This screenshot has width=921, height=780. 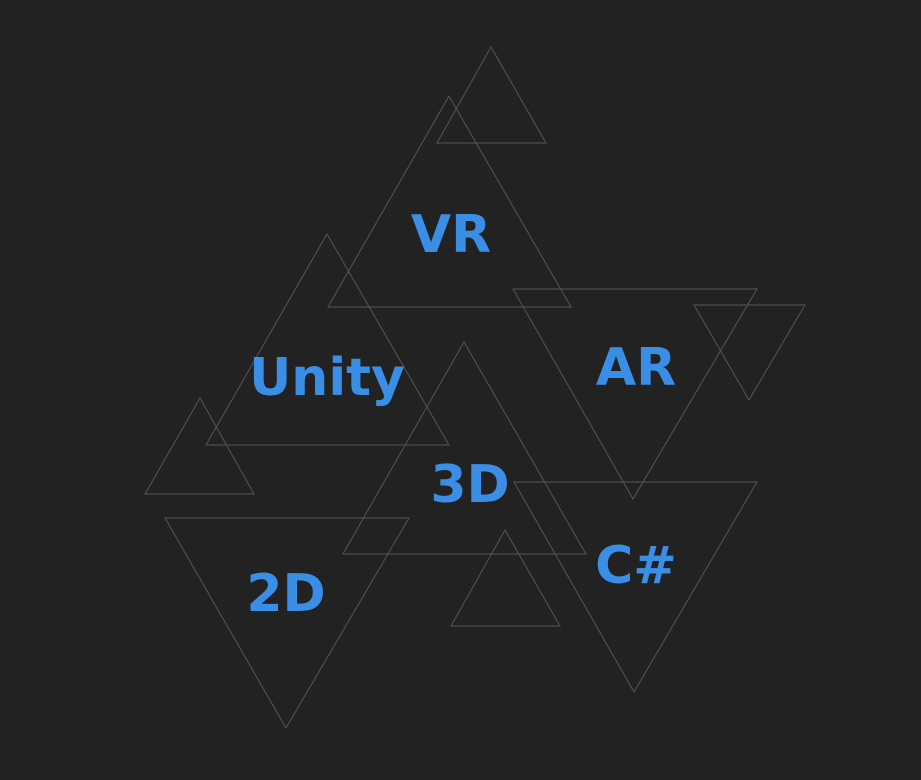 I want to click on triangle-up-unity, so click(x=327, y=339).